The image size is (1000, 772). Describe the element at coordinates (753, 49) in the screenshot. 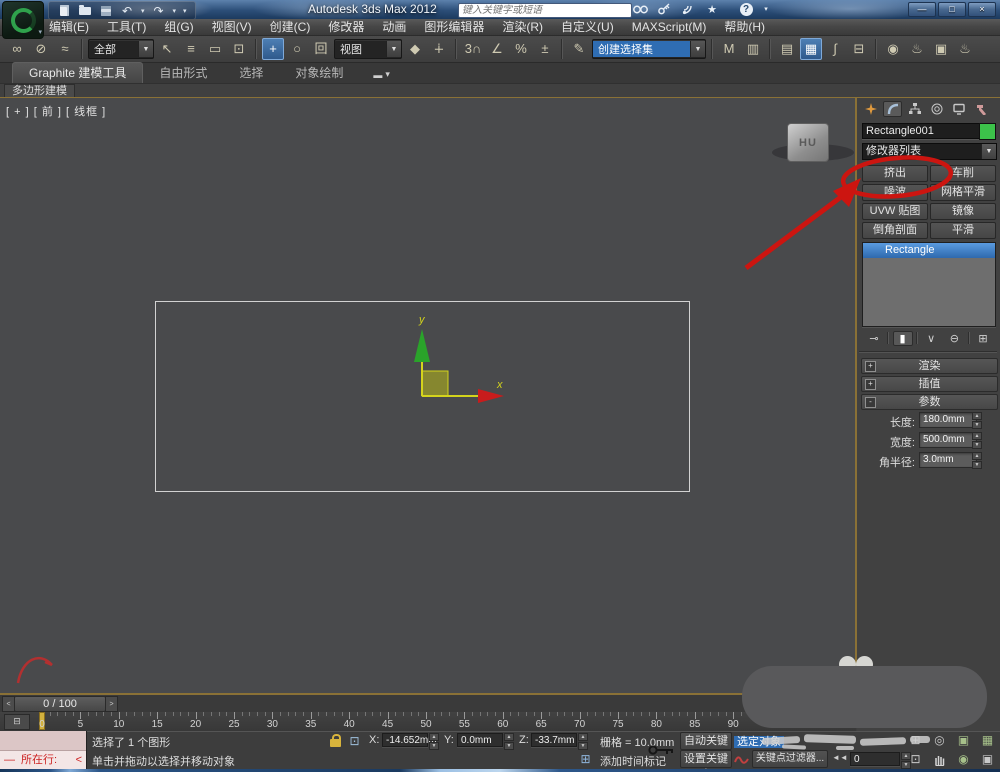

I see `align-button: ▥` at that location.